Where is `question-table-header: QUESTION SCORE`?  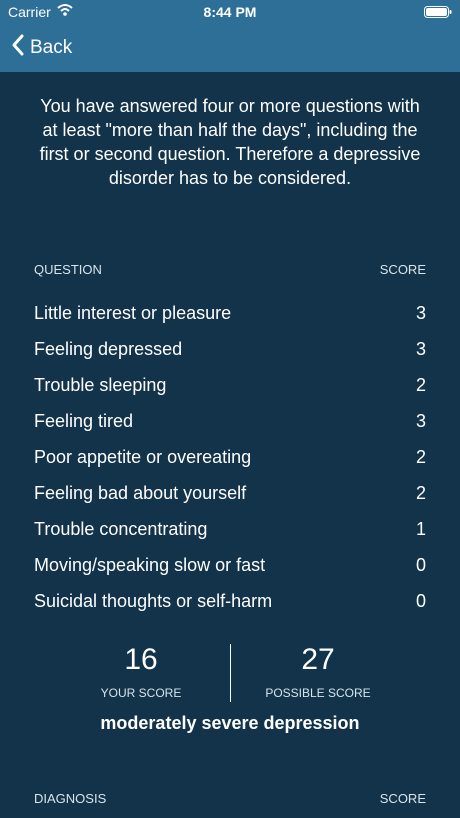 question-table-header: QUESTION SCORE is located at coordinates (230, 269).